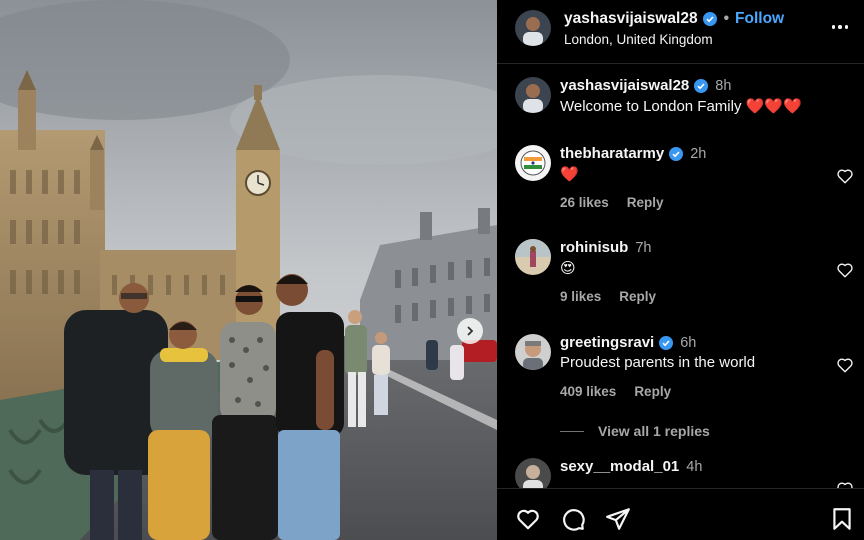 The width and height of the screenshot is (864, 540). I want to click on bookmark-icon, so click(842, 519).